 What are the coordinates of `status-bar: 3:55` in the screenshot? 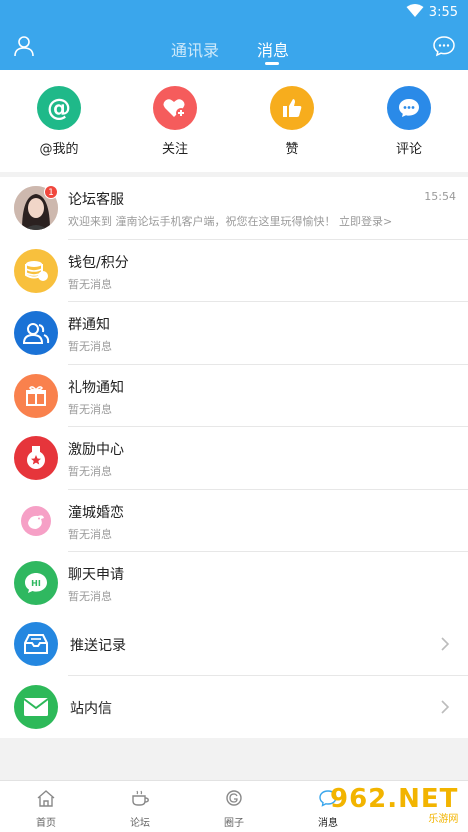 It's located at (234, 13).